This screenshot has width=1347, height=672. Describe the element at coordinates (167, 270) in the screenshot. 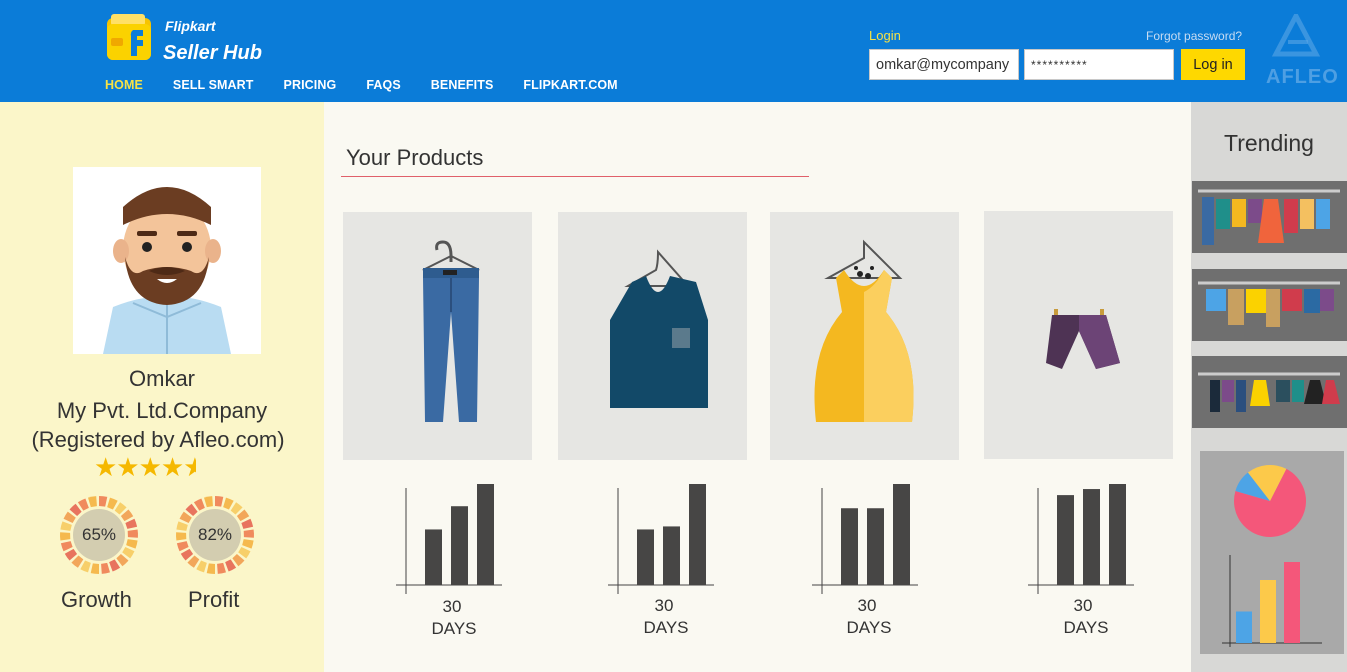

I see `avatar-illustration-icon` at that location.